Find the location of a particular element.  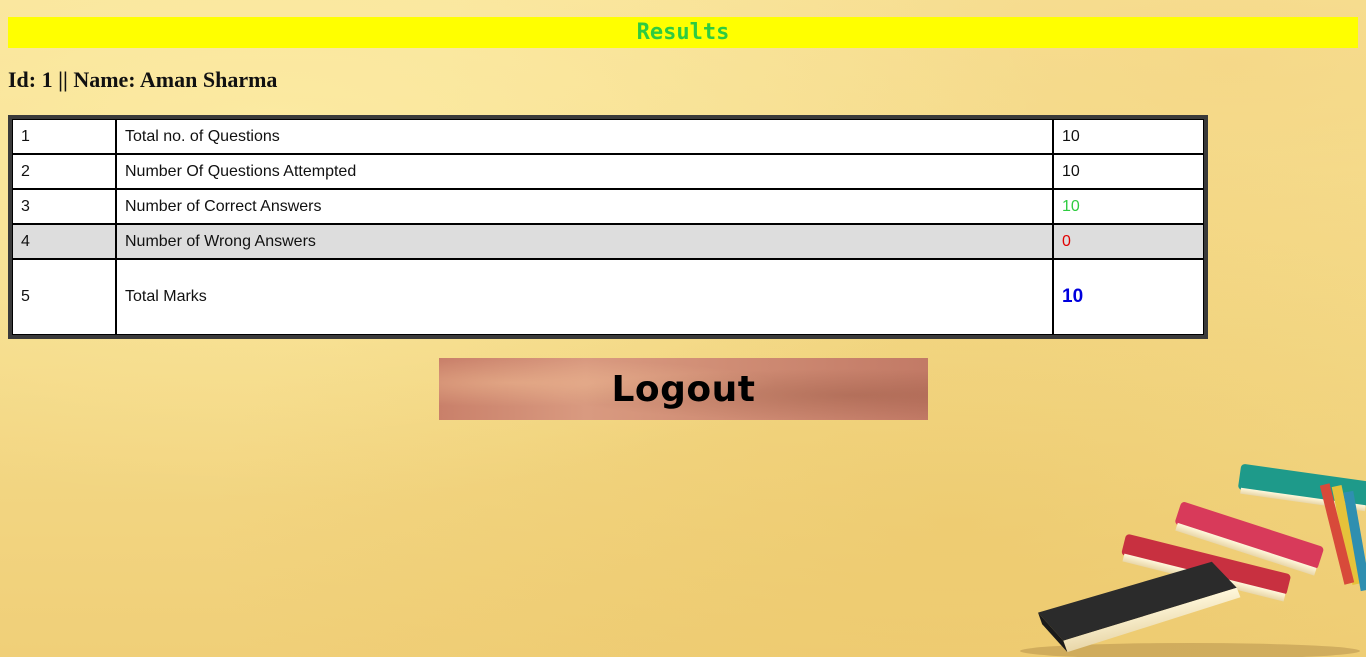

stacked-books-illustration is located at coordinates (1193, 560).